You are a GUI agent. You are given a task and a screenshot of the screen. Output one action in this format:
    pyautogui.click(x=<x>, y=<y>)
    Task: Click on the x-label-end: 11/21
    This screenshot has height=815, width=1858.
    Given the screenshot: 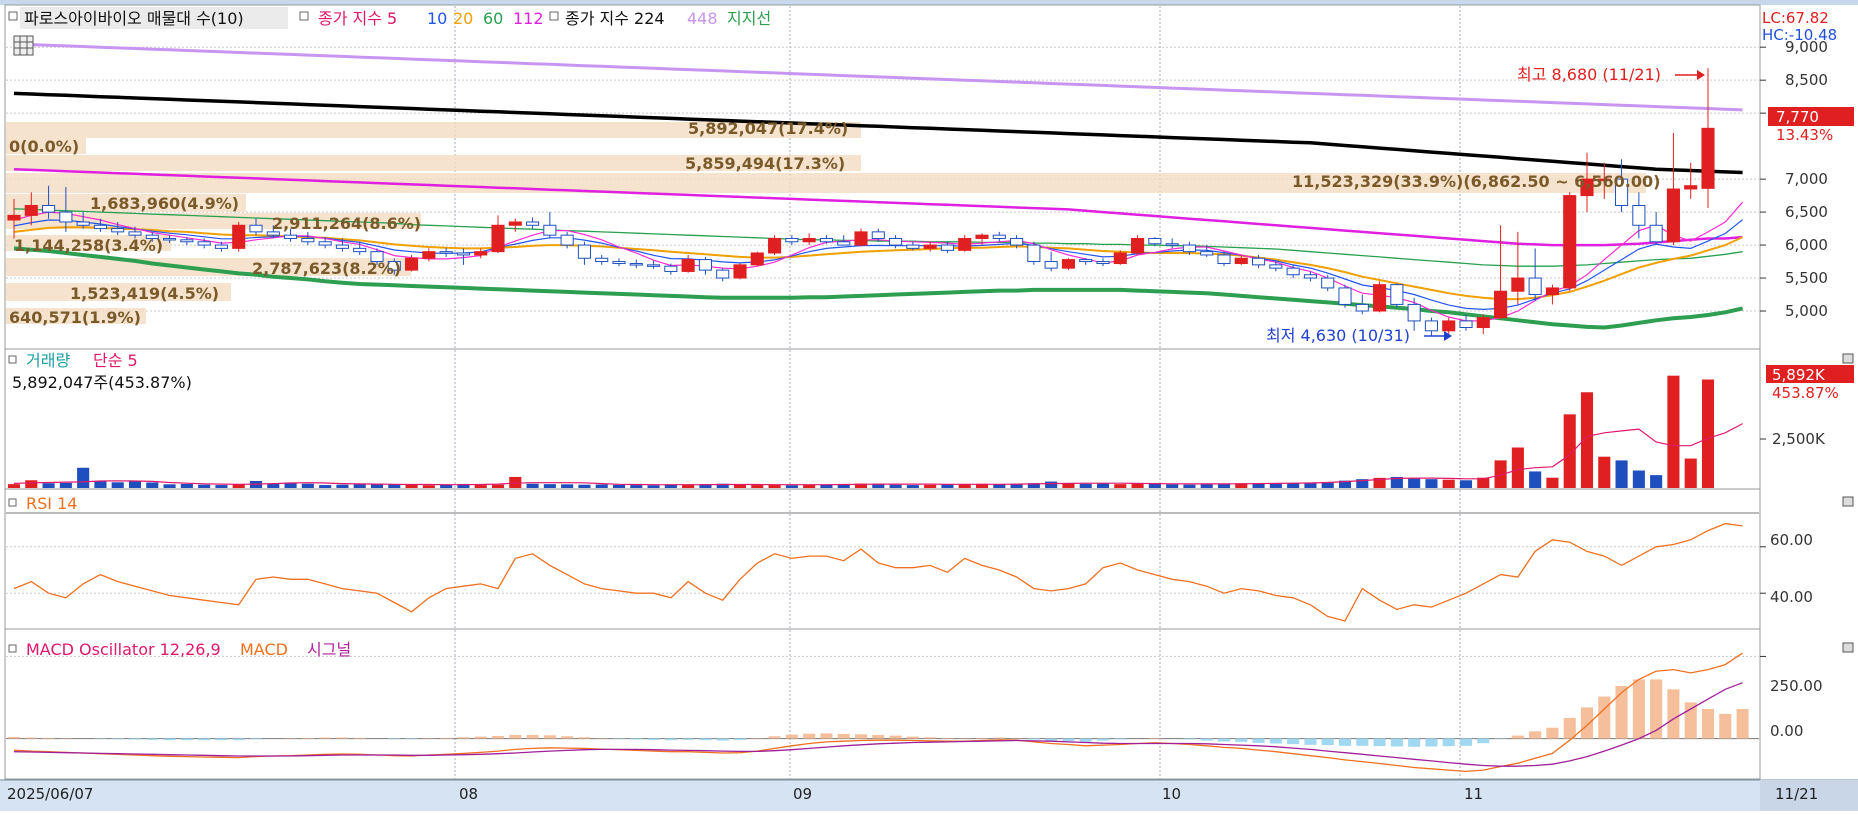 What is the action you would take?
    pyautogui.click(x=1796, y=794)
    